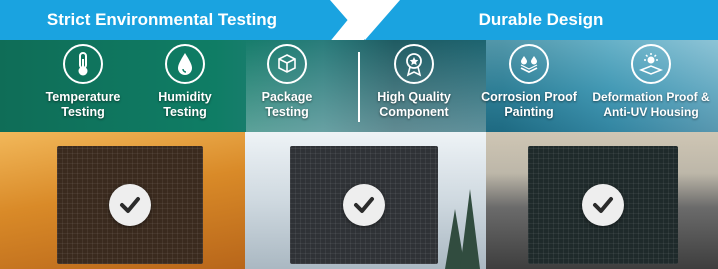  Describe the element at coordinates (529, 64) in the screenshot. I see `corrosion-drops-icon` at that location.